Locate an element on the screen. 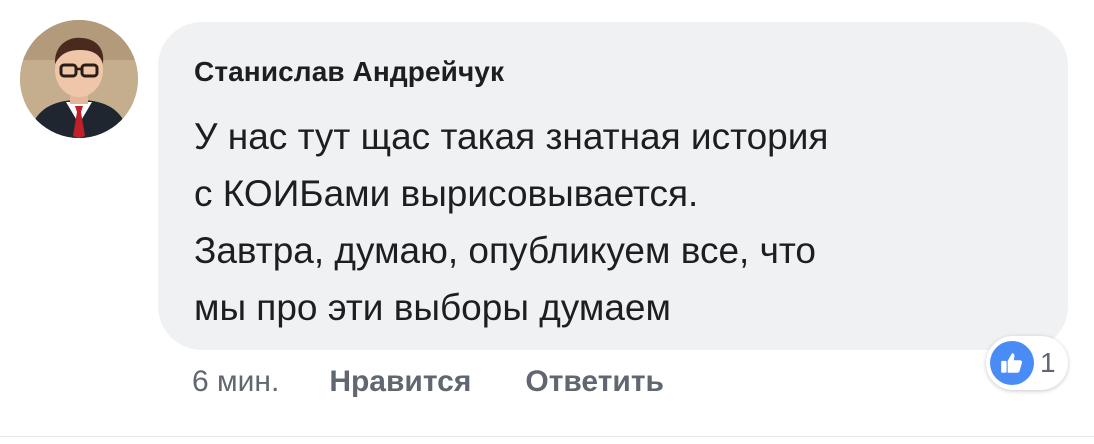 The image size is (1094, 444). comment-actions: 6 мин. Нравится Ответить is located at coordinates (428, 382).